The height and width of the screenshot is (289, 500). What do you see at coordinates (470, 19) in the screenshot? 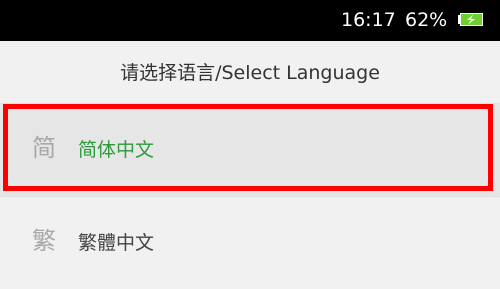
I see `charging-battery-icon` at bounding box center [470, 19].